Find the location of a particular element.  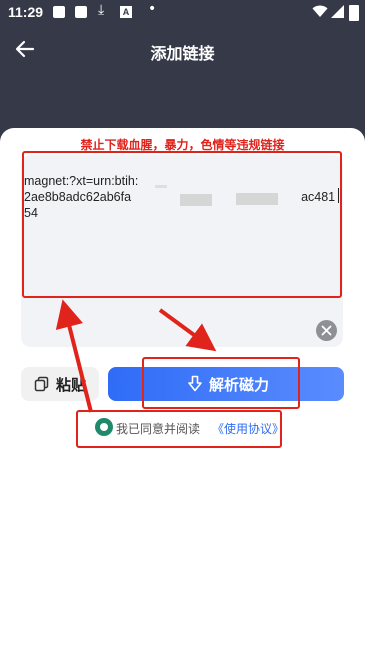

app-notification-icon: A is located at coordinates (126, 12).